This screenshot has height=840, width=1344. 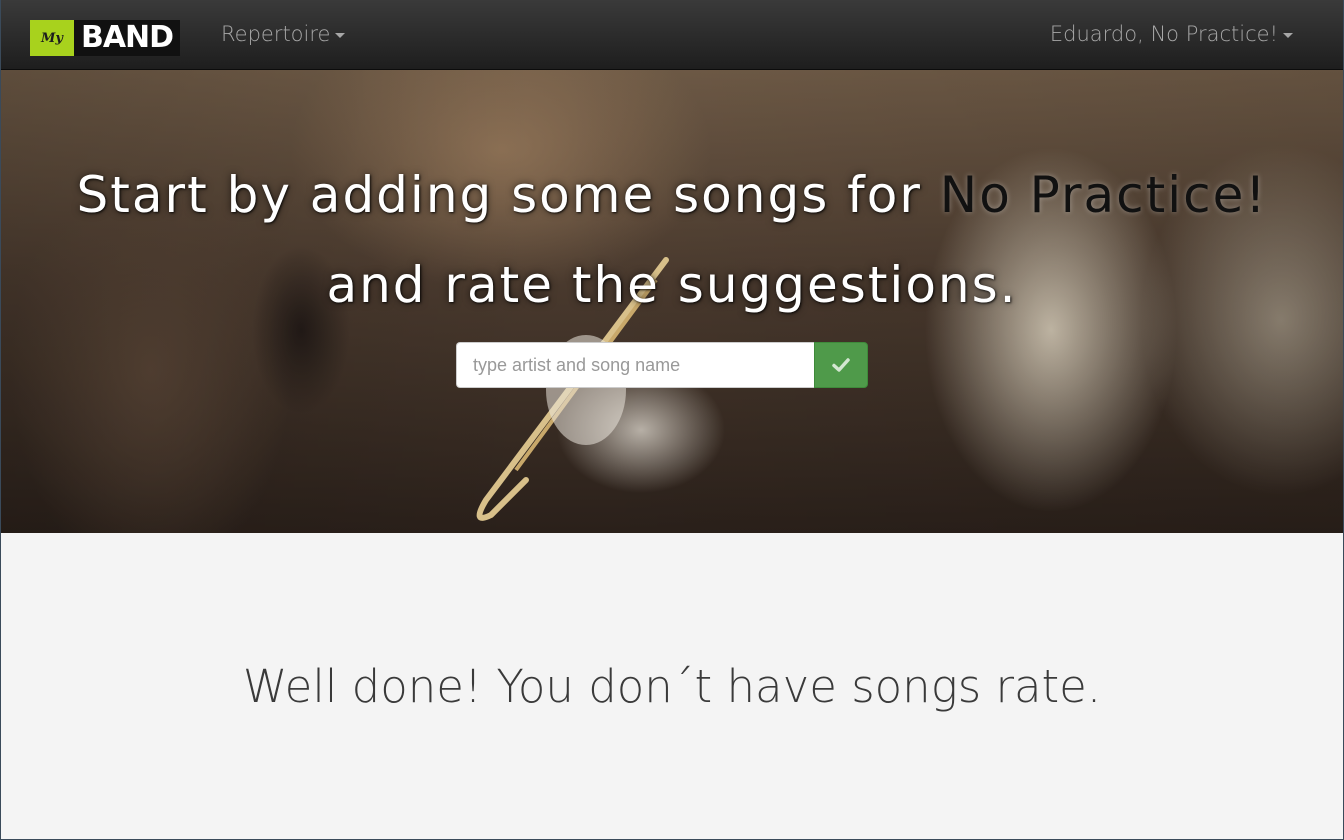 What do you see at coordinates (635, 365) in the screenshot?
I see `song-search-input` at bounding box center [635, 365].